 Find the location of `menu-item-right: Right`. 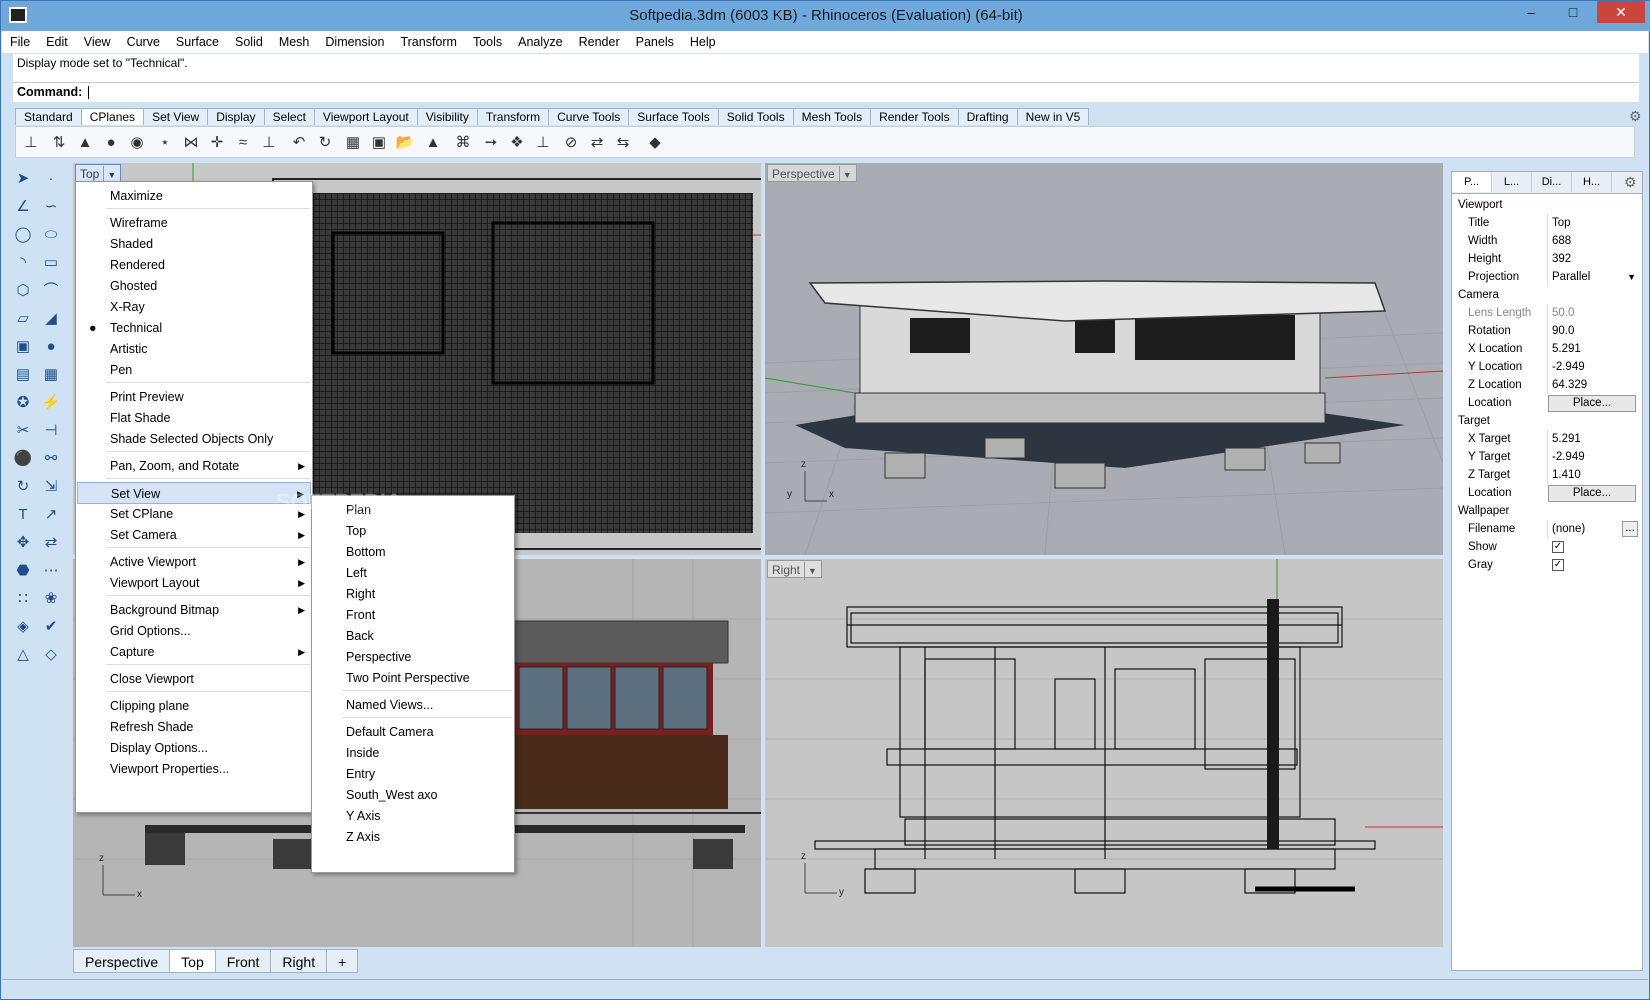

menu-item-right: Right is located at coordinates (413, 594).